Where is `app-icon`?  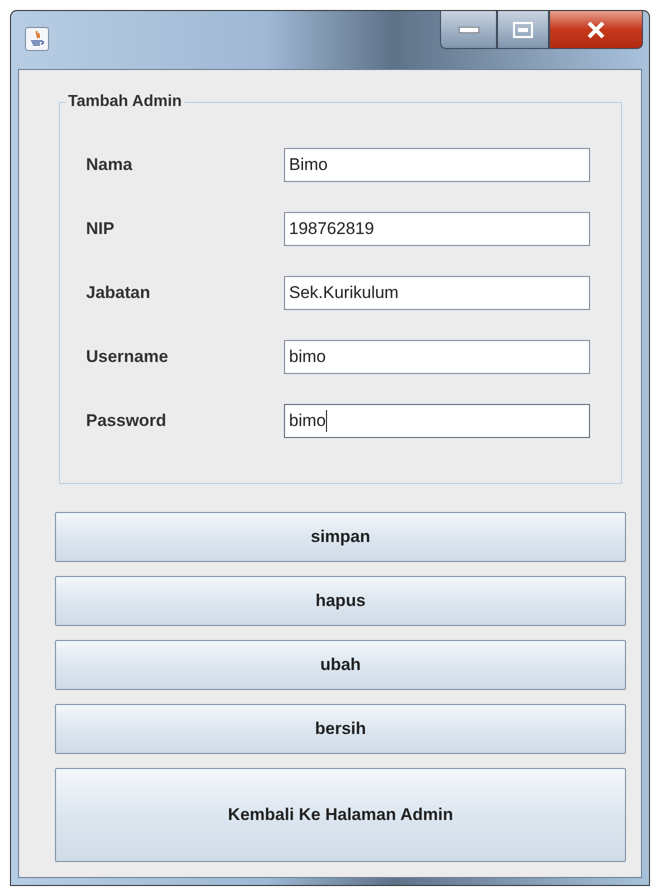 app-icon is located at coordinates (37, 39).